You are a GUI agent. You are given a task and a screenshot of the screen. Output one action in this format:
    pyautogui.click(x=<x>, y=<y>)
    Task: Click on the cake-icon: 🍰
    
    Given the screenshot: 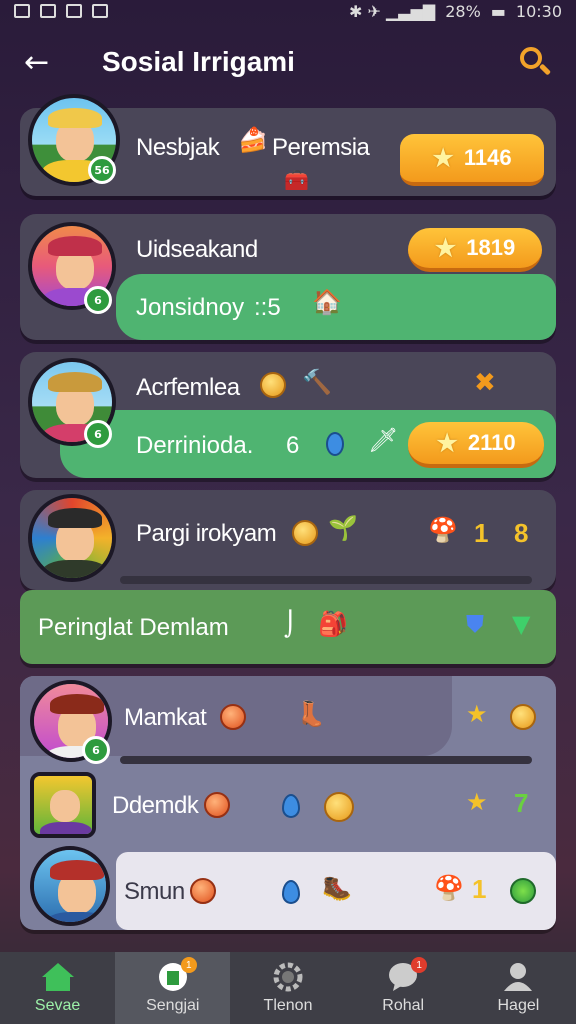 What is the action you would take?
    pyautogui.click(x=253, y=140)
    